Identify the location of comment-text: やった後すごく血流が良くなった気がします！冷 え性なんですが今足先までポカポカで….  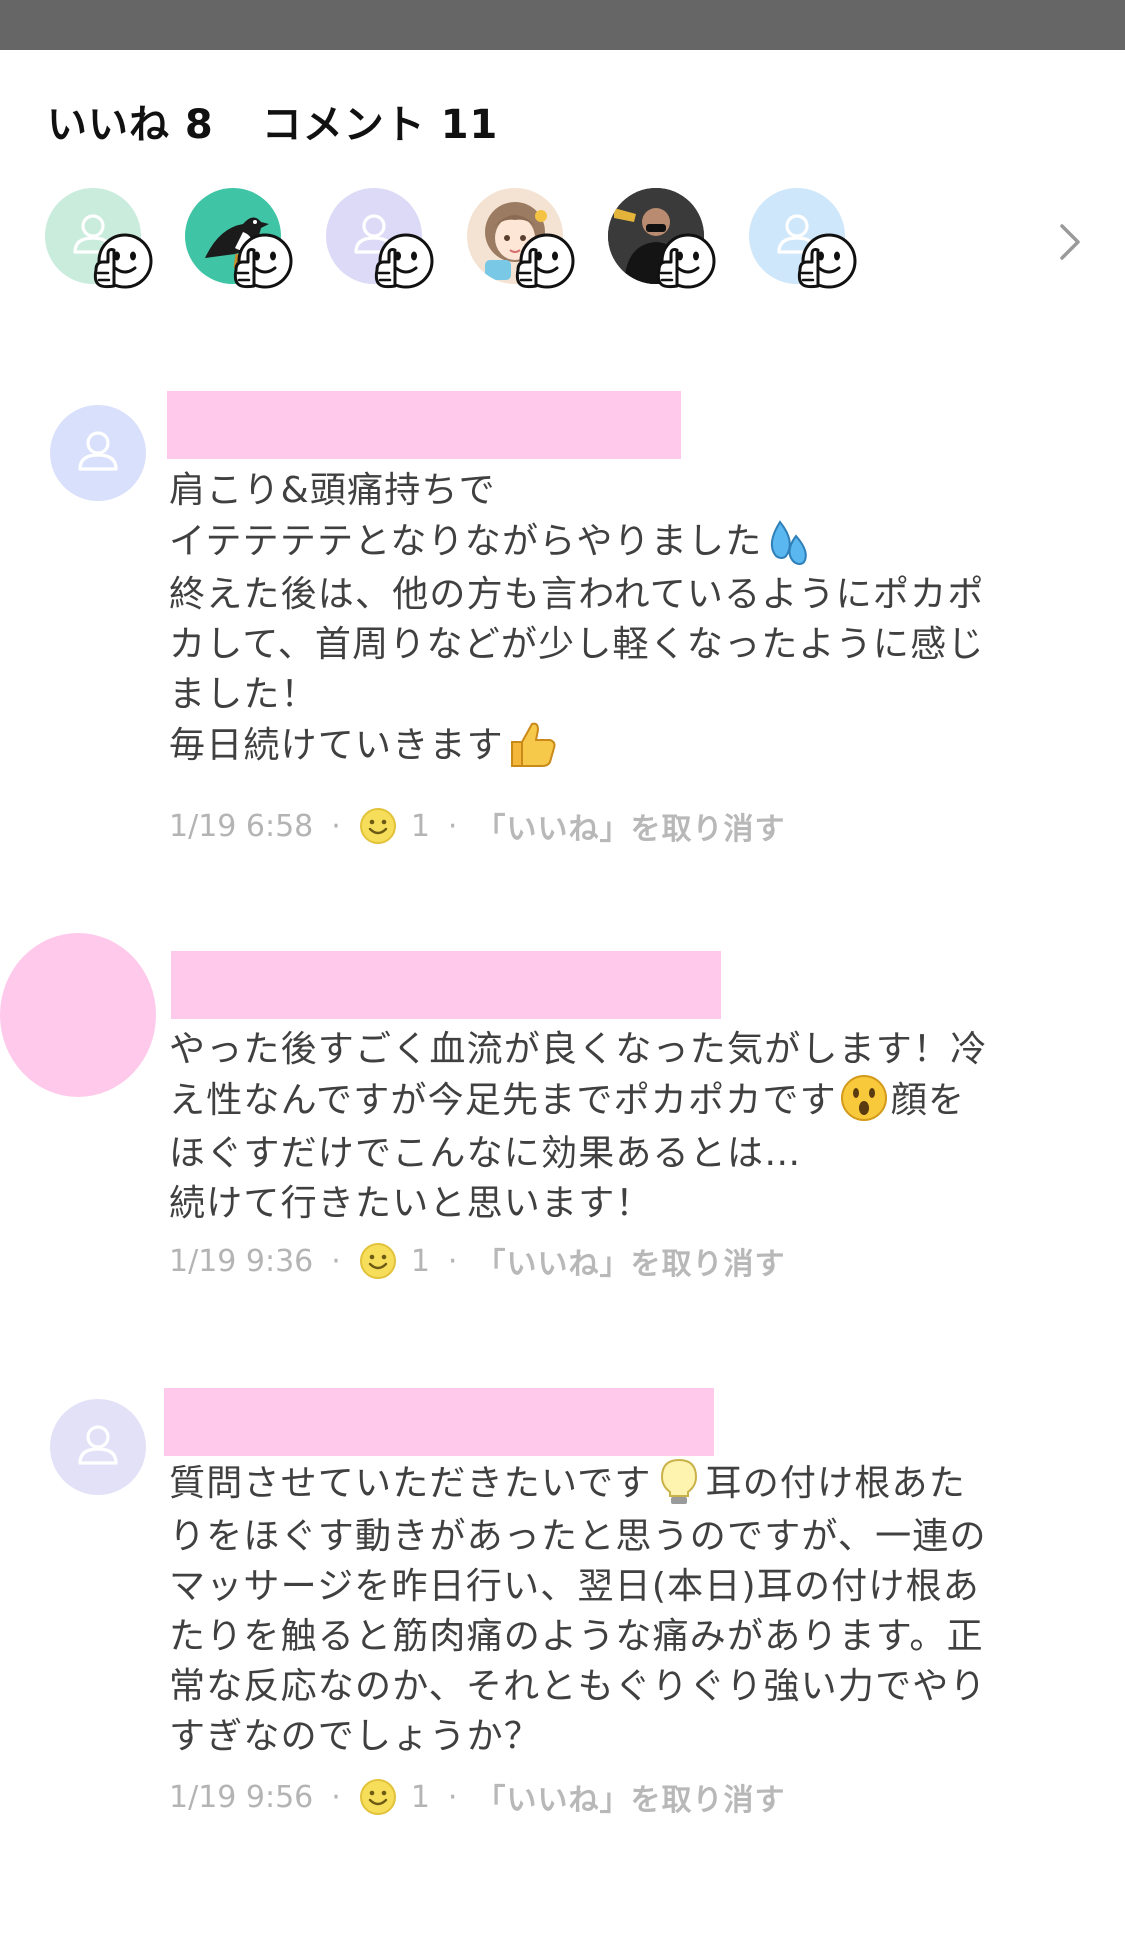
(578, 1127).